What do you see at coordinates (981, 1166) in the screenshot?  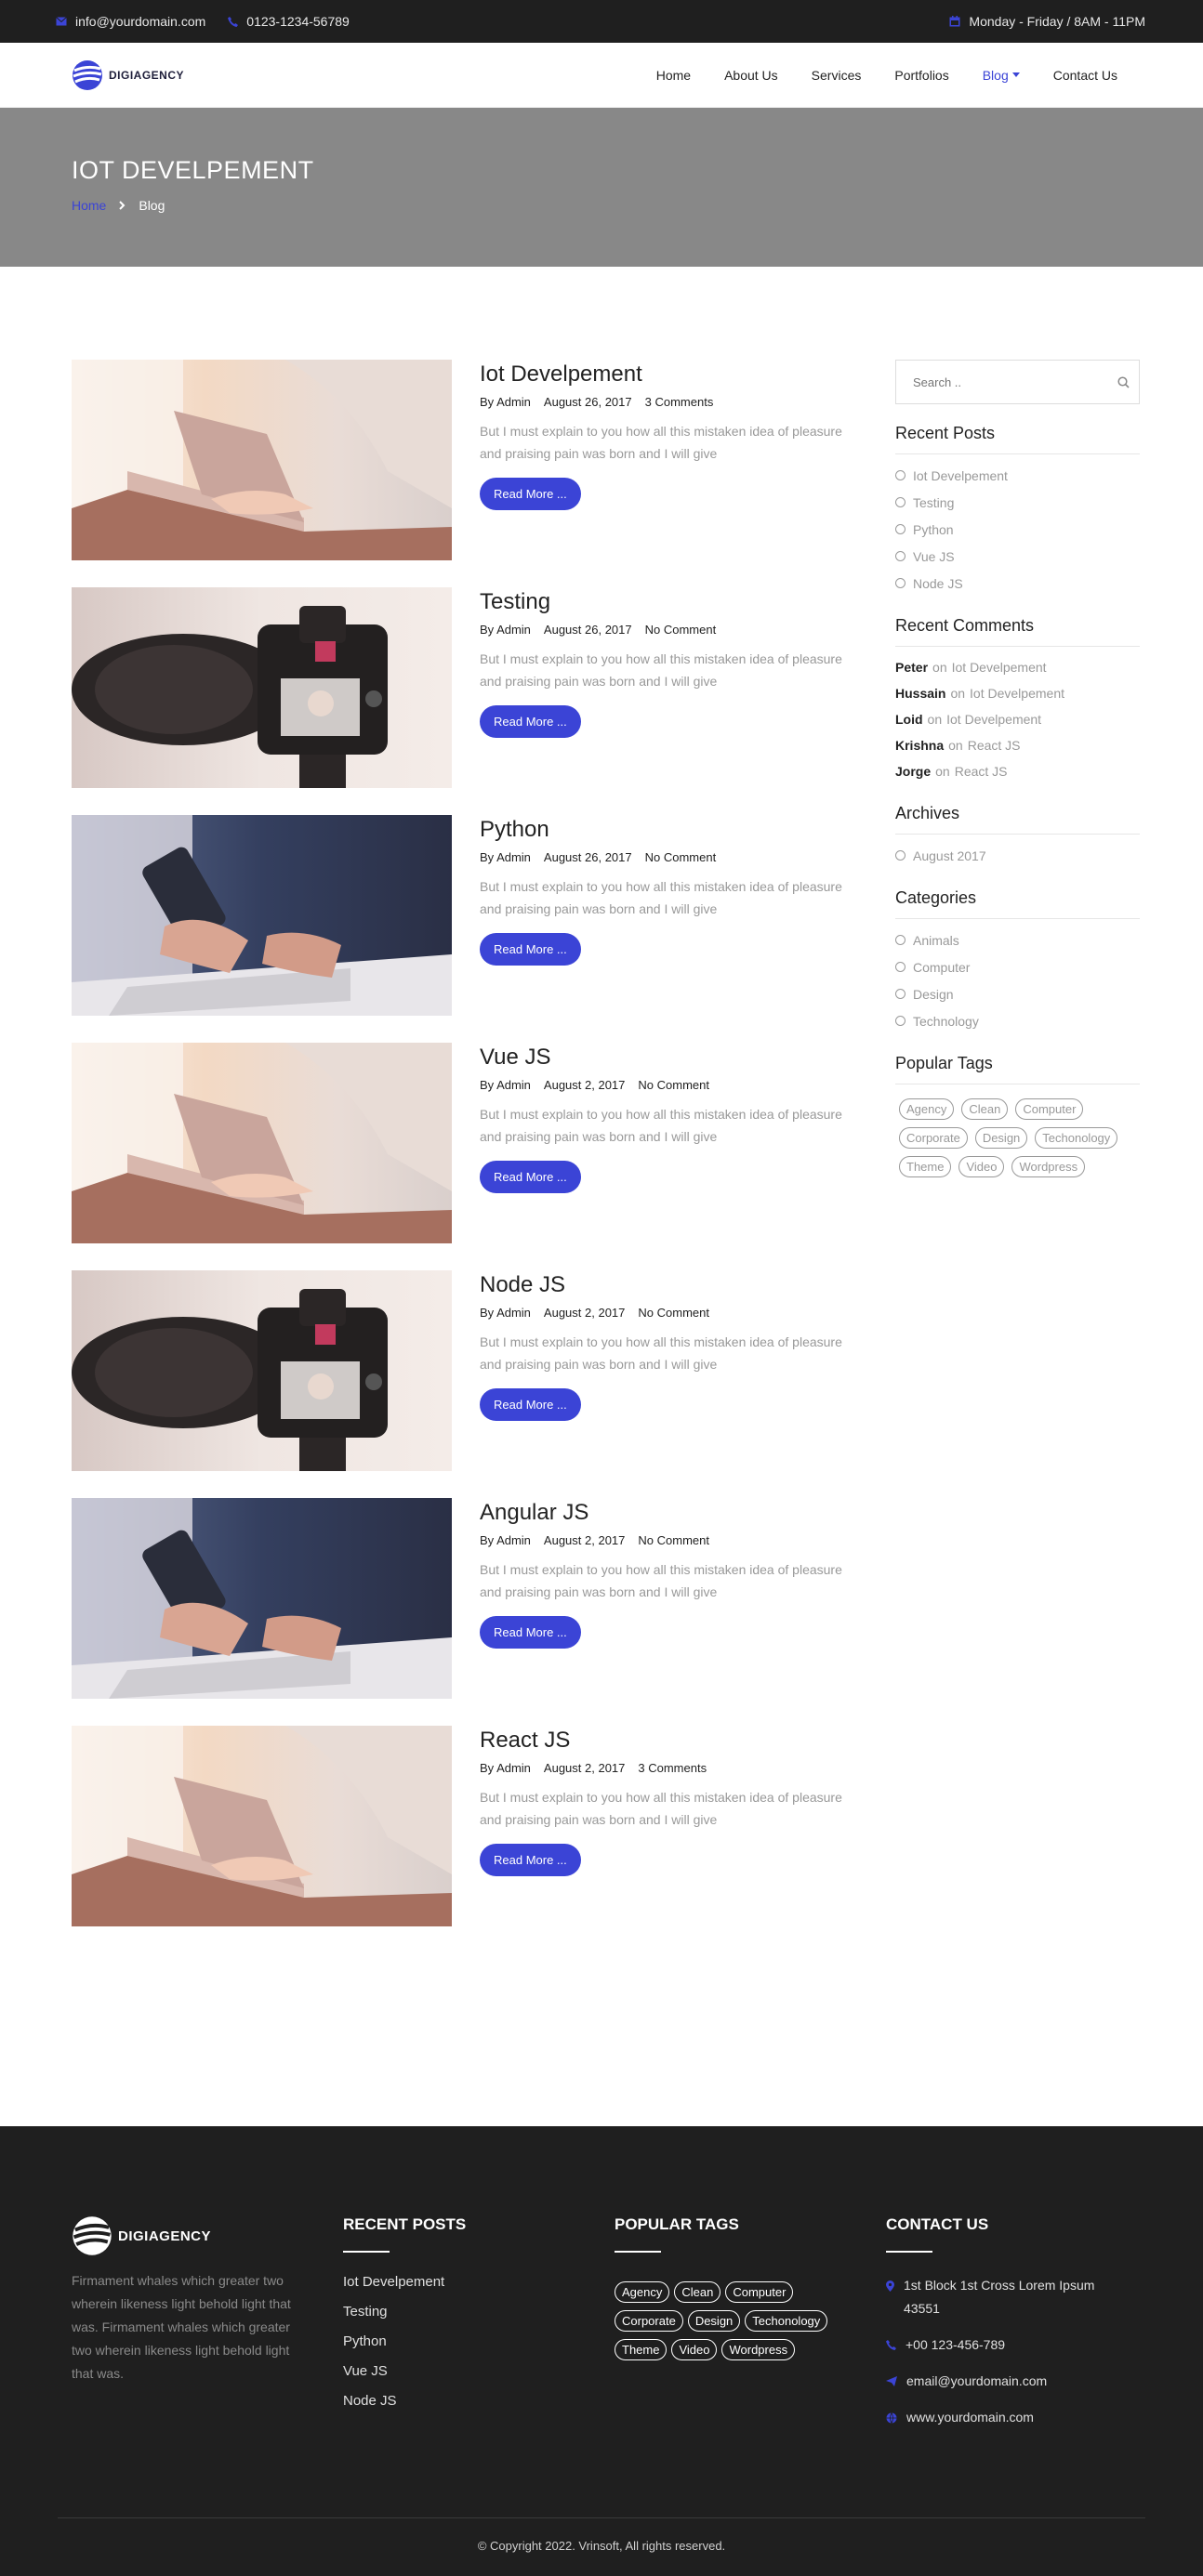 I see `tag-chip: Video` at bounding box center [981, 1166].